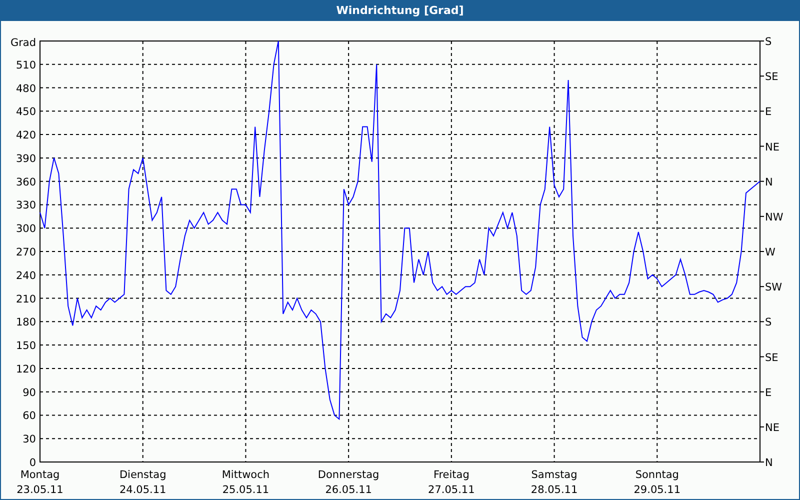  What do you see at coordinates (26, 322) in the screenshot?
I see `y-tick-label: 180` at bounding box center [26, 322].